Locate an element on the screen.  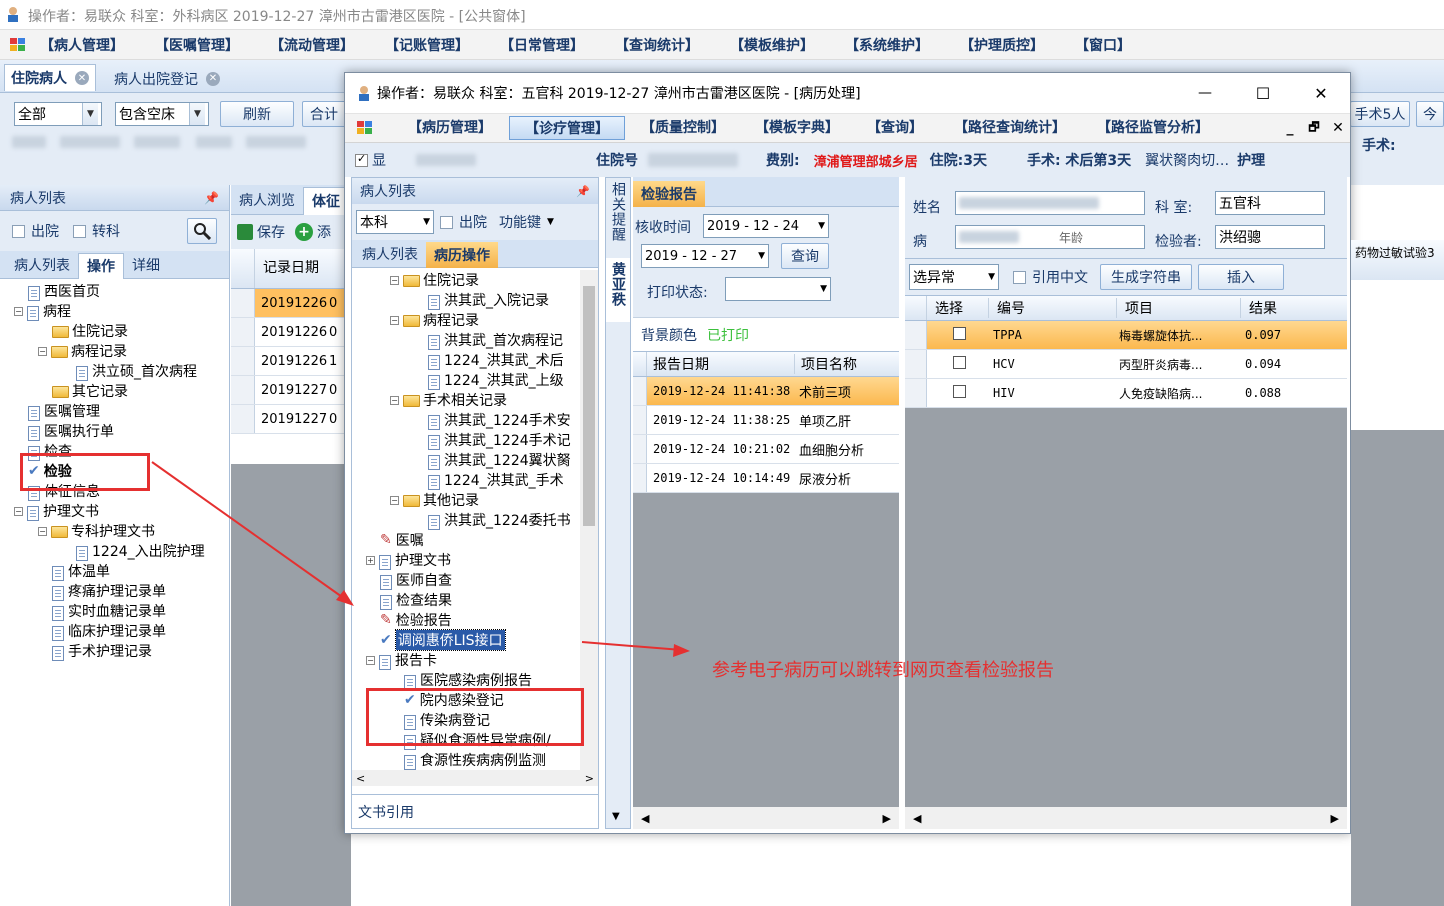
arrow-head-left is located at coordinates (345, 598).